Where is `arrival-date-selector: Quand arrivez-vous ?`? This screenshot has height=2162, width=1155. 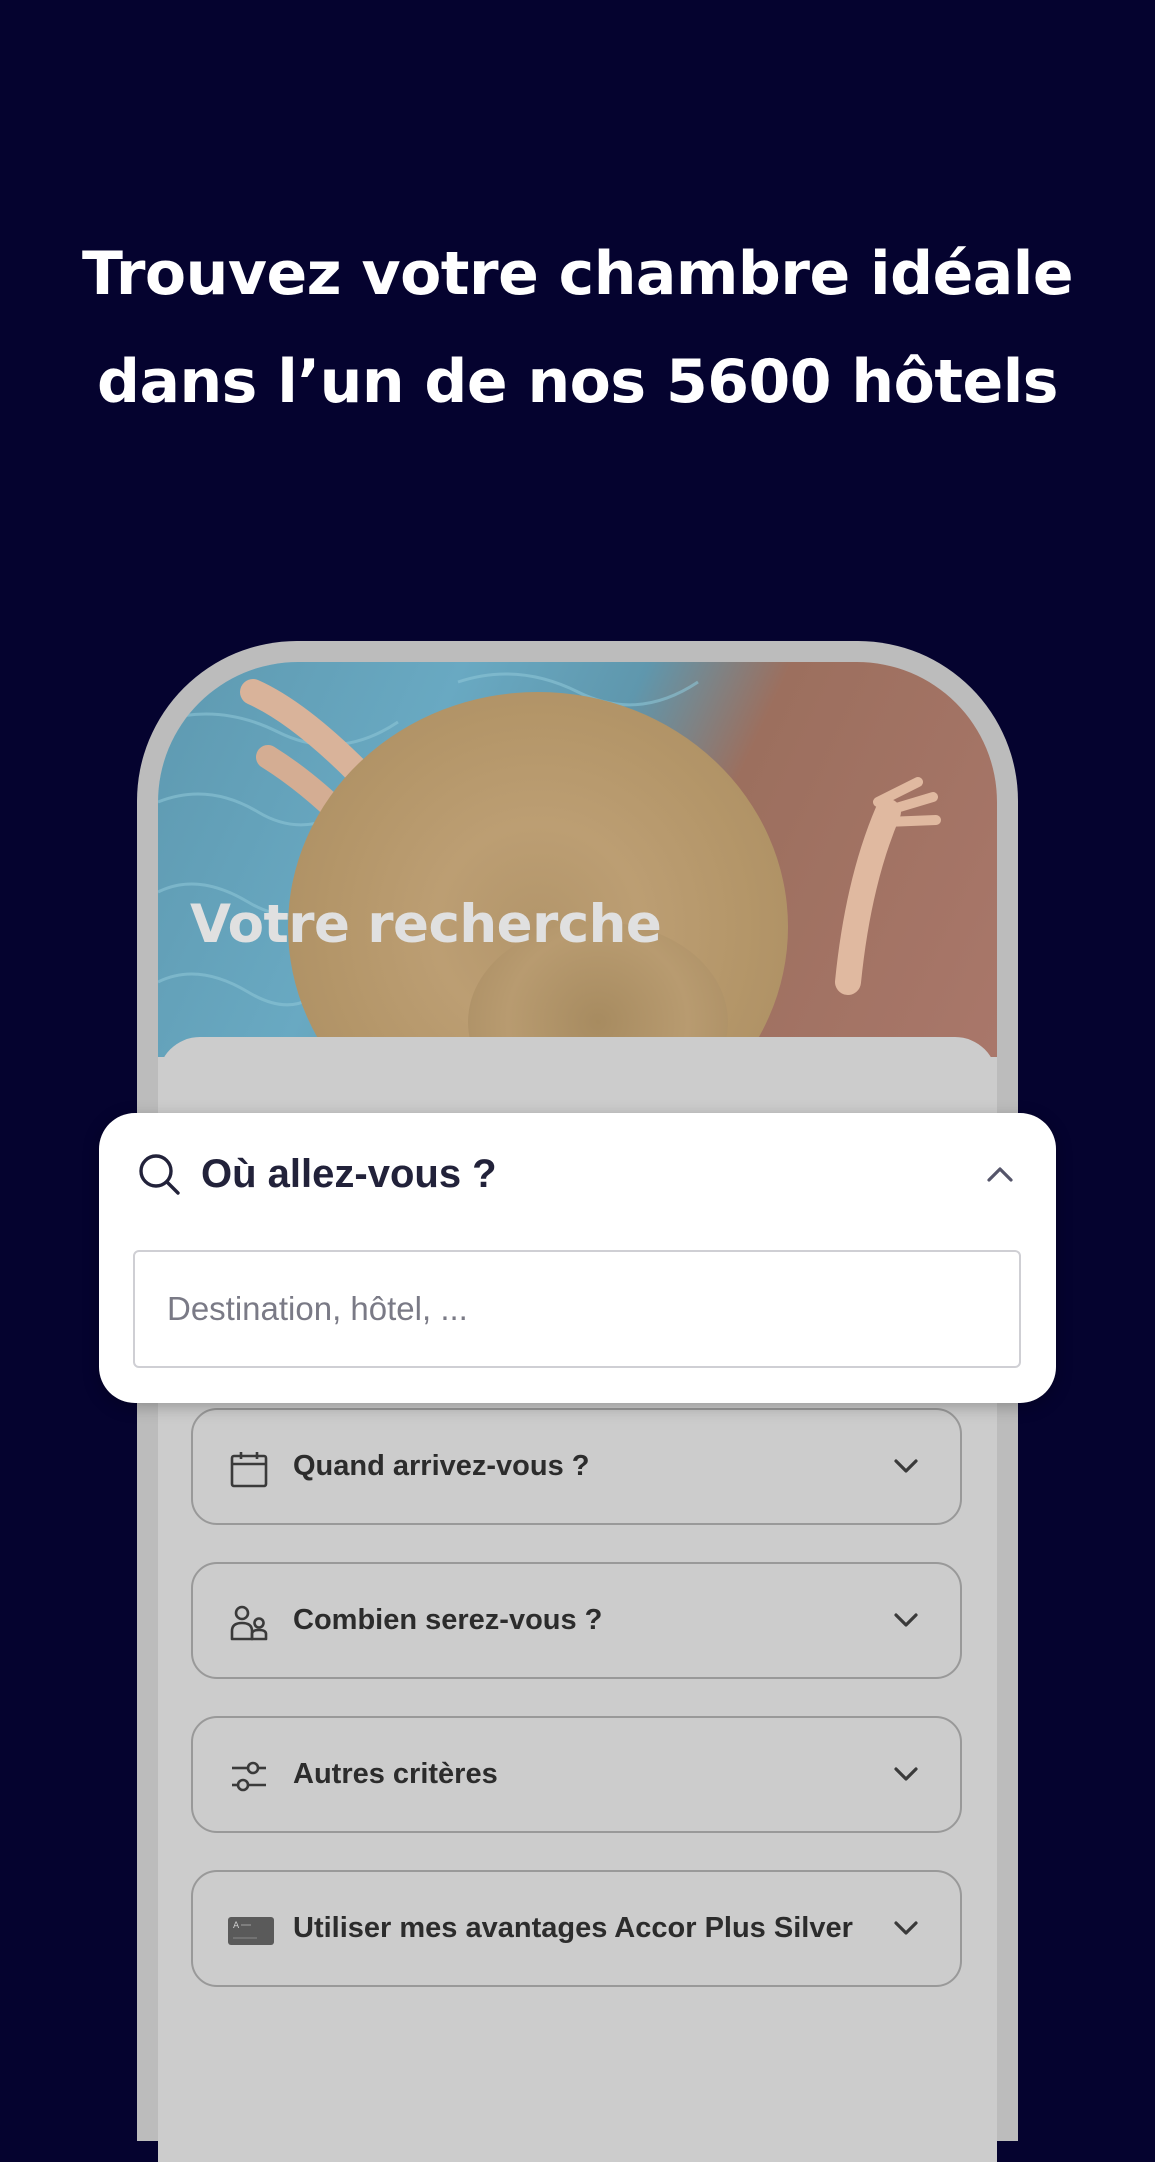
arrival-date-selector: Quand arrivez-vous ? is located at coordinates (576, 1466).